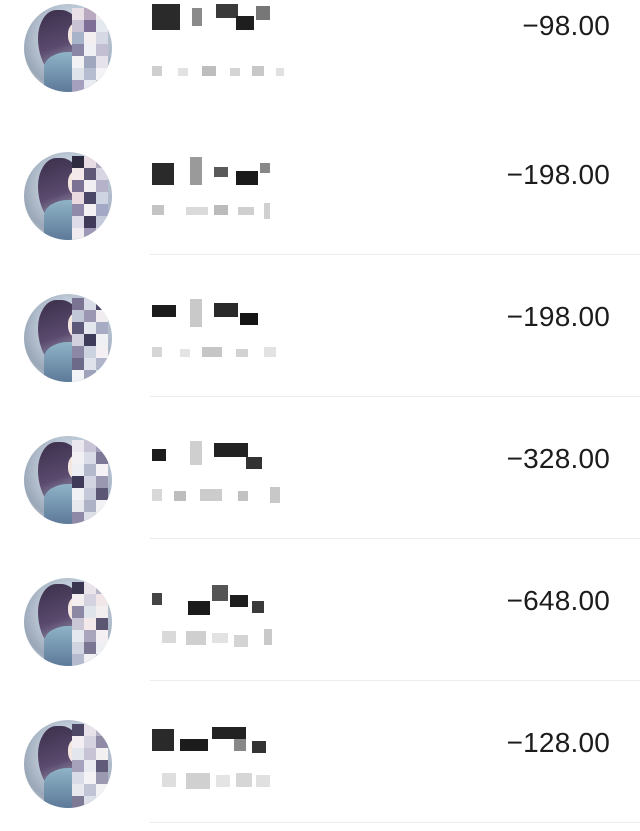  I want to click on transaction-amount: −128.00, so click(558, 742).